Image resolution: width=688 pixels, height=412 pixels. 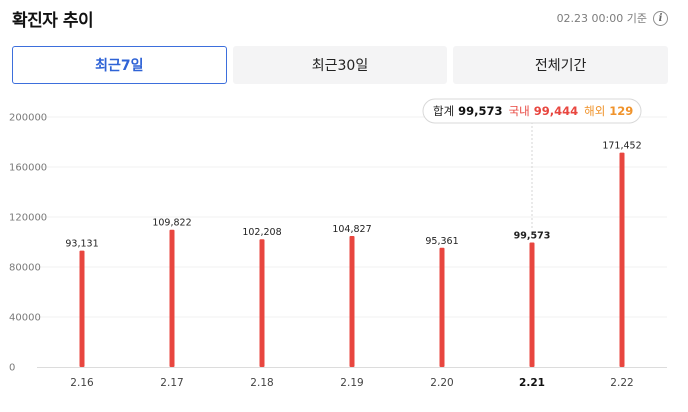 I want to click on x-tick-label: 2.18, so click(x=261, y=383).